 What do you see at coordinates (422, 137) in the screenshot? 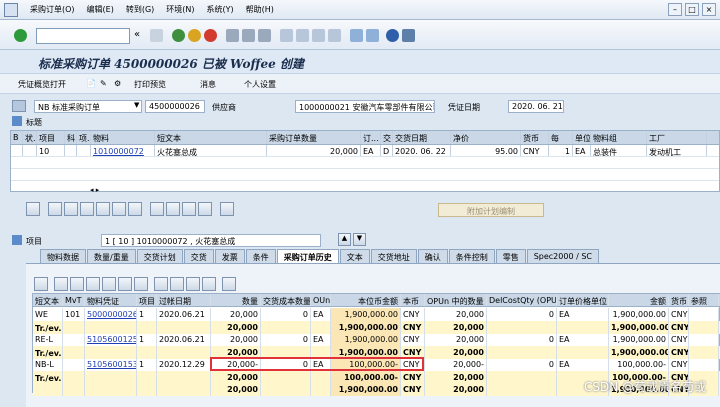
I see `col-delivery-date: 交货日期` at bounding box center [422, 137].